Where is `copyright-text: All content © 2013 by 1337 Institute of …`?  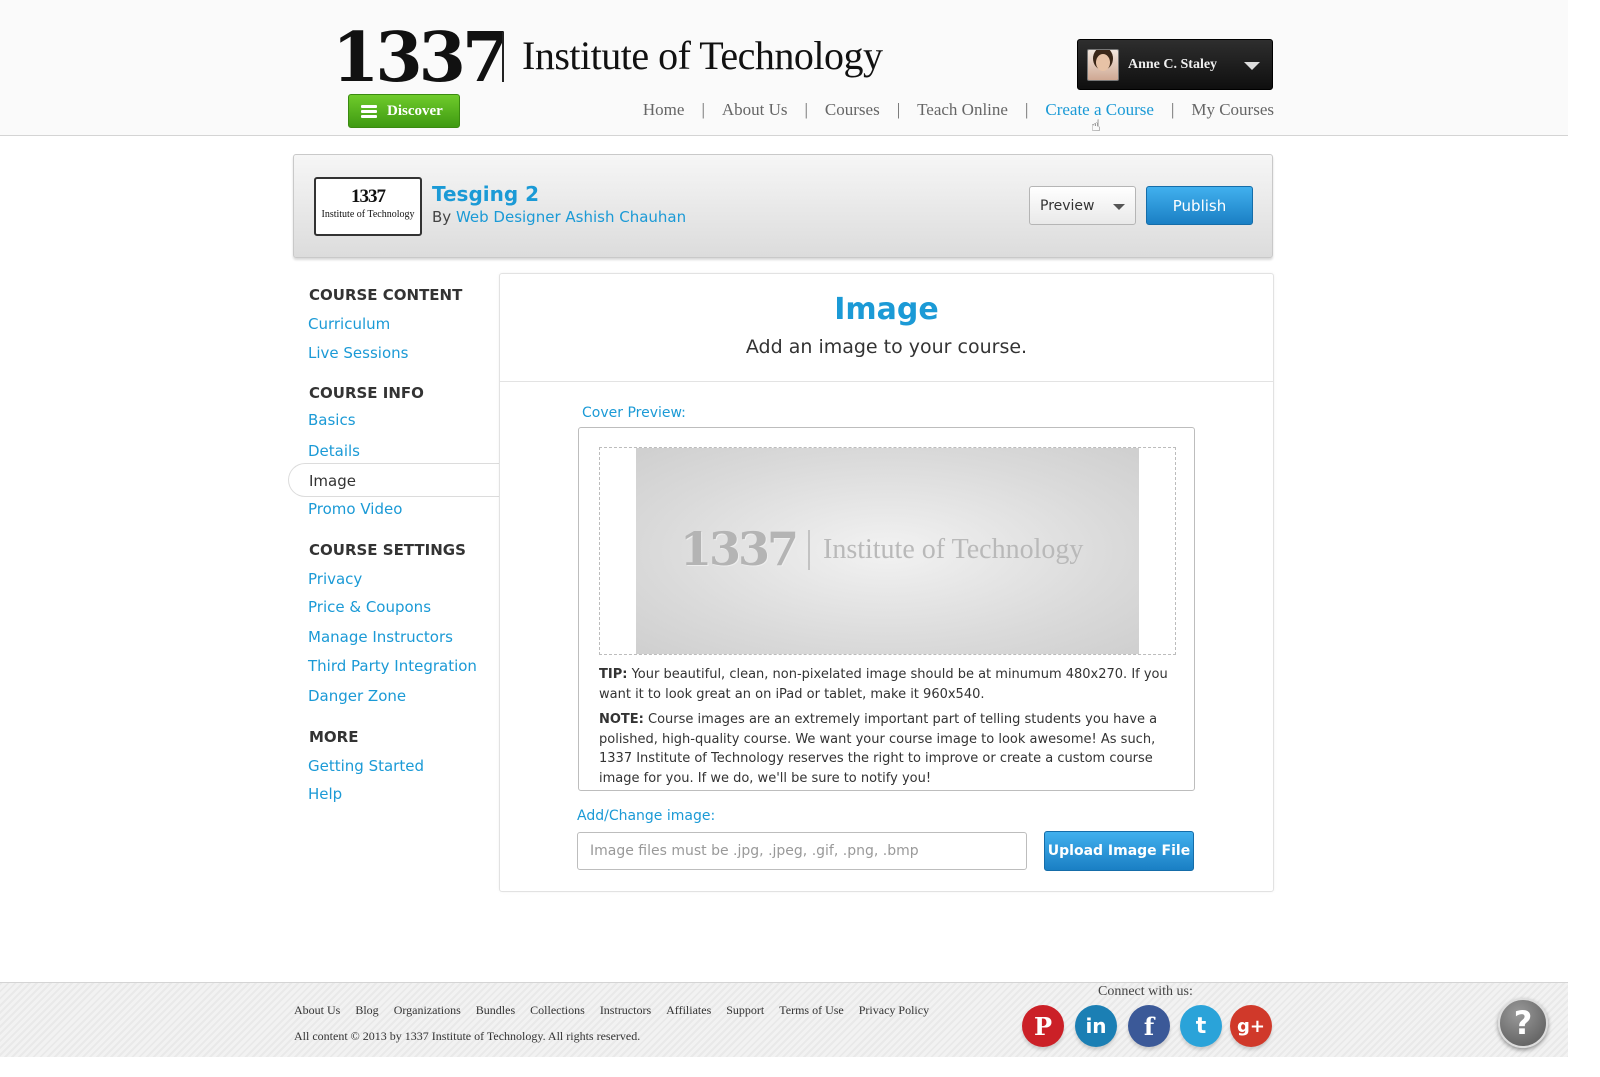
copyright-text: All content © 2013 by 1337 Institute of … is located at coordinates (467, 1036).